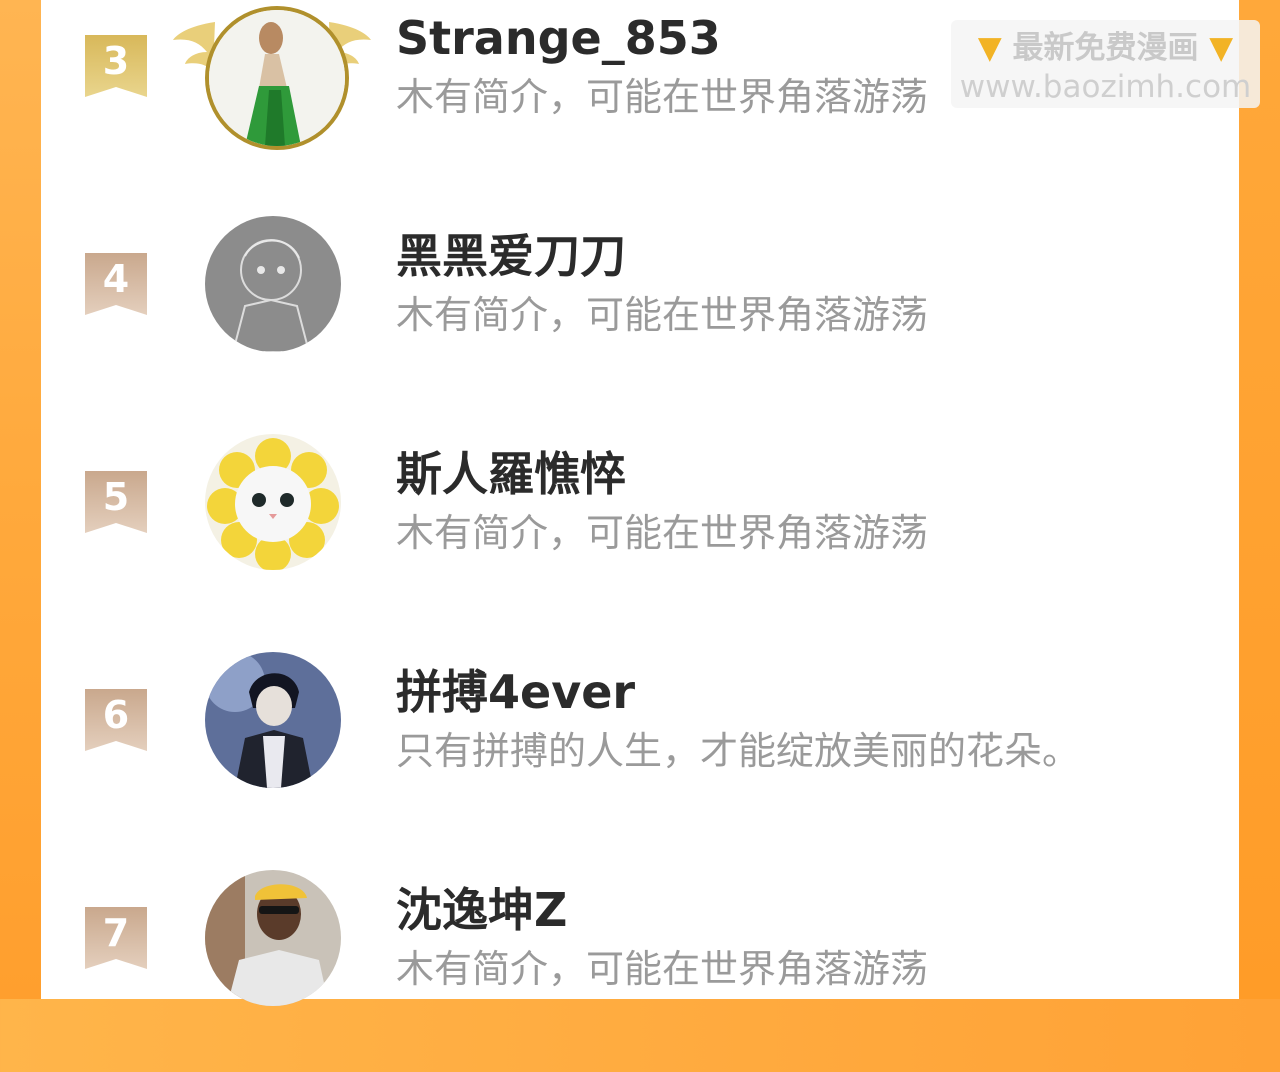 The image size is (1280, 1072). I want to click on rank-ribbon: 3, so click(116, 67).